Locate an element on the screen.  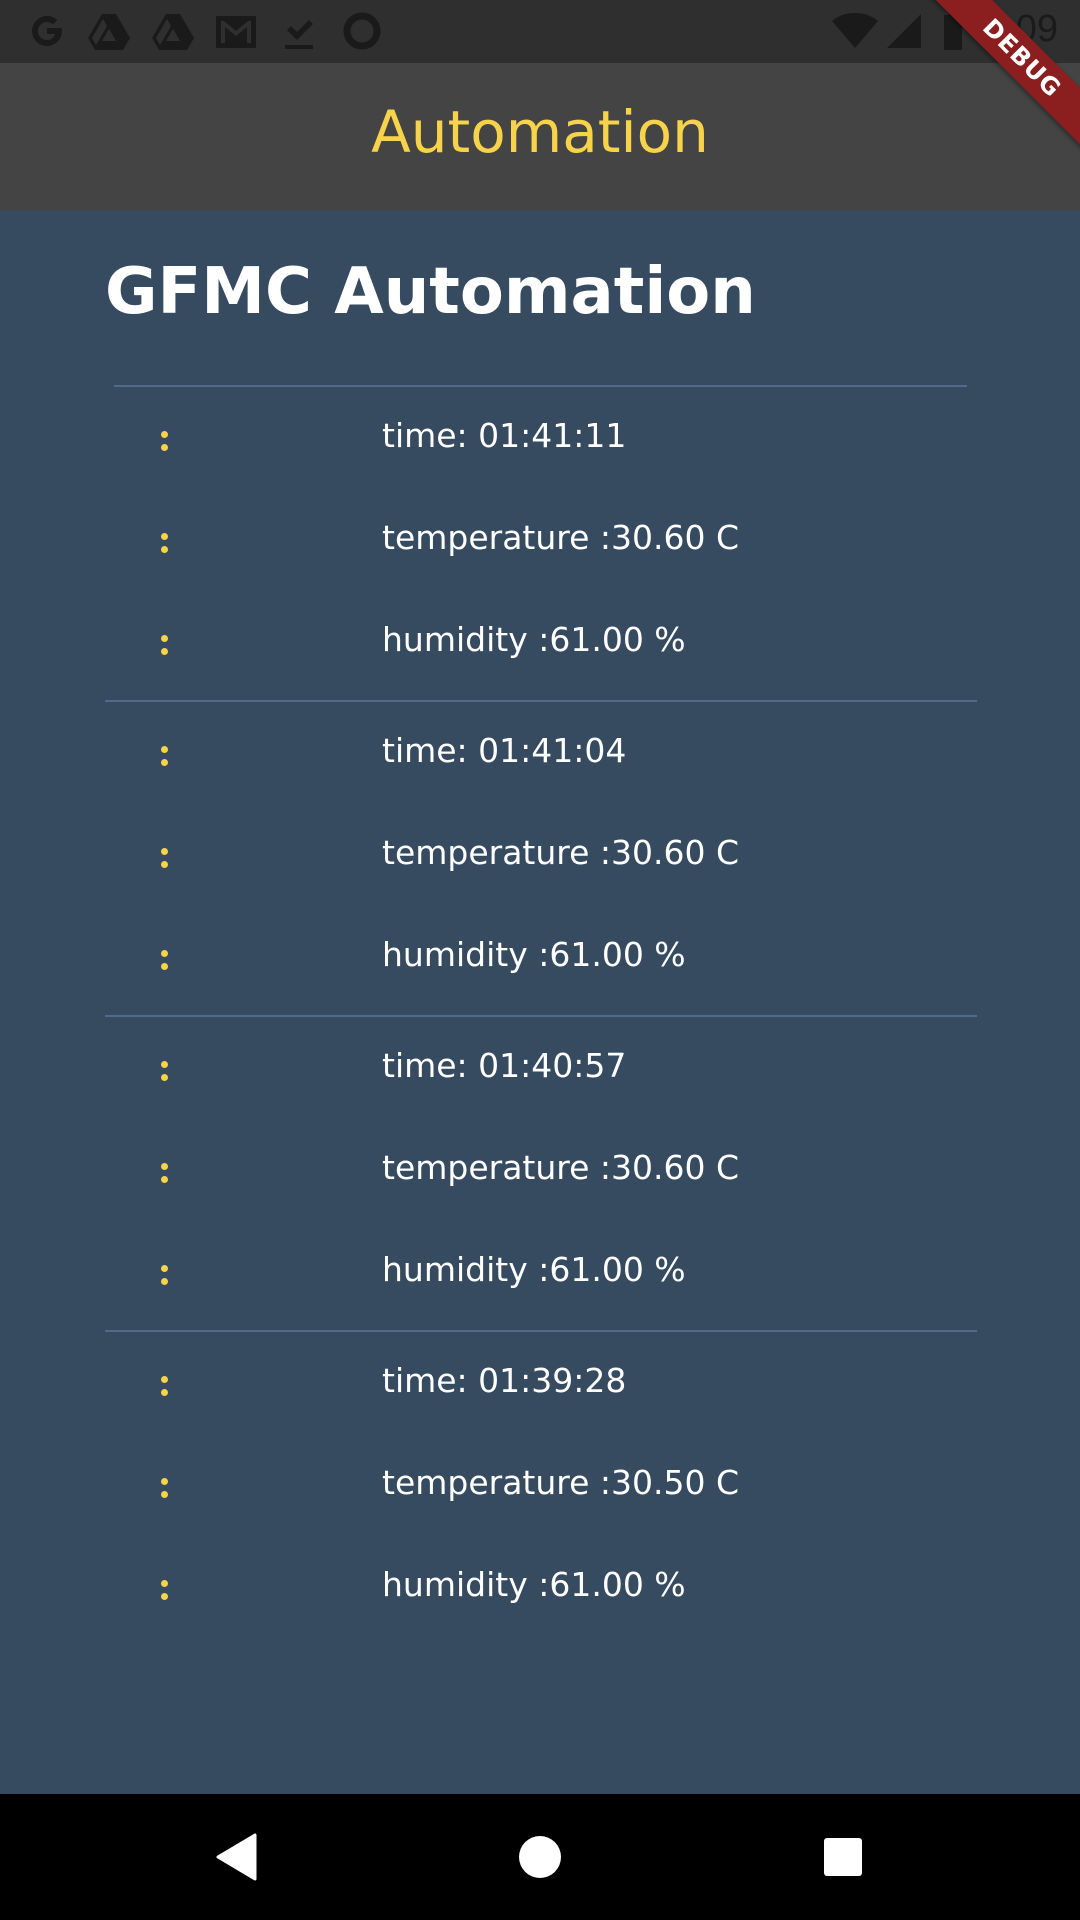
time-row: time: 01:39:28 is located at coordinates (540, 1385).